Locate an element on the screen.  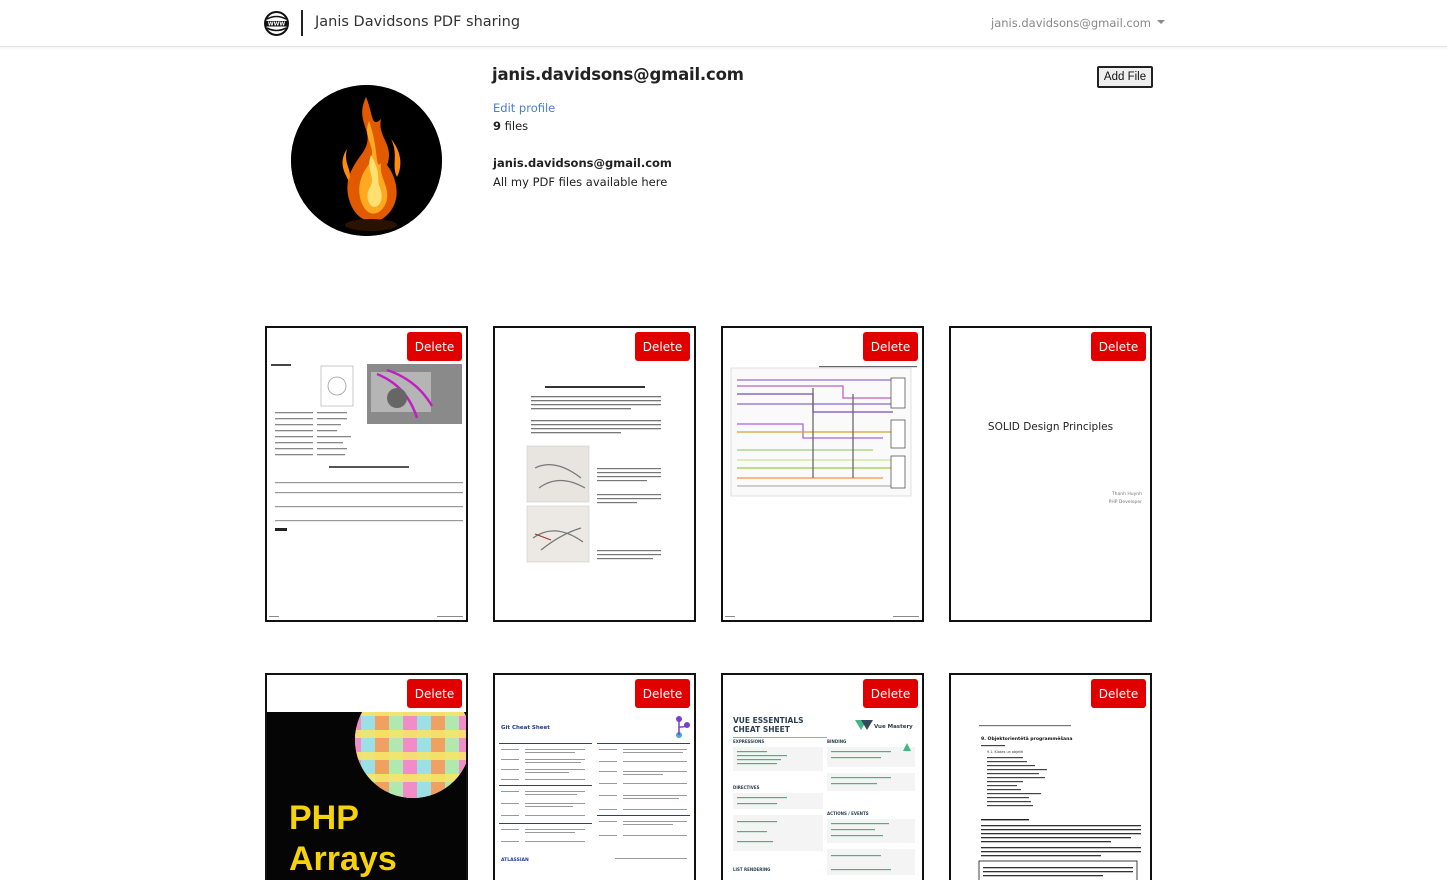
php-title-line1: PHP is located at coordinates (324, 818).